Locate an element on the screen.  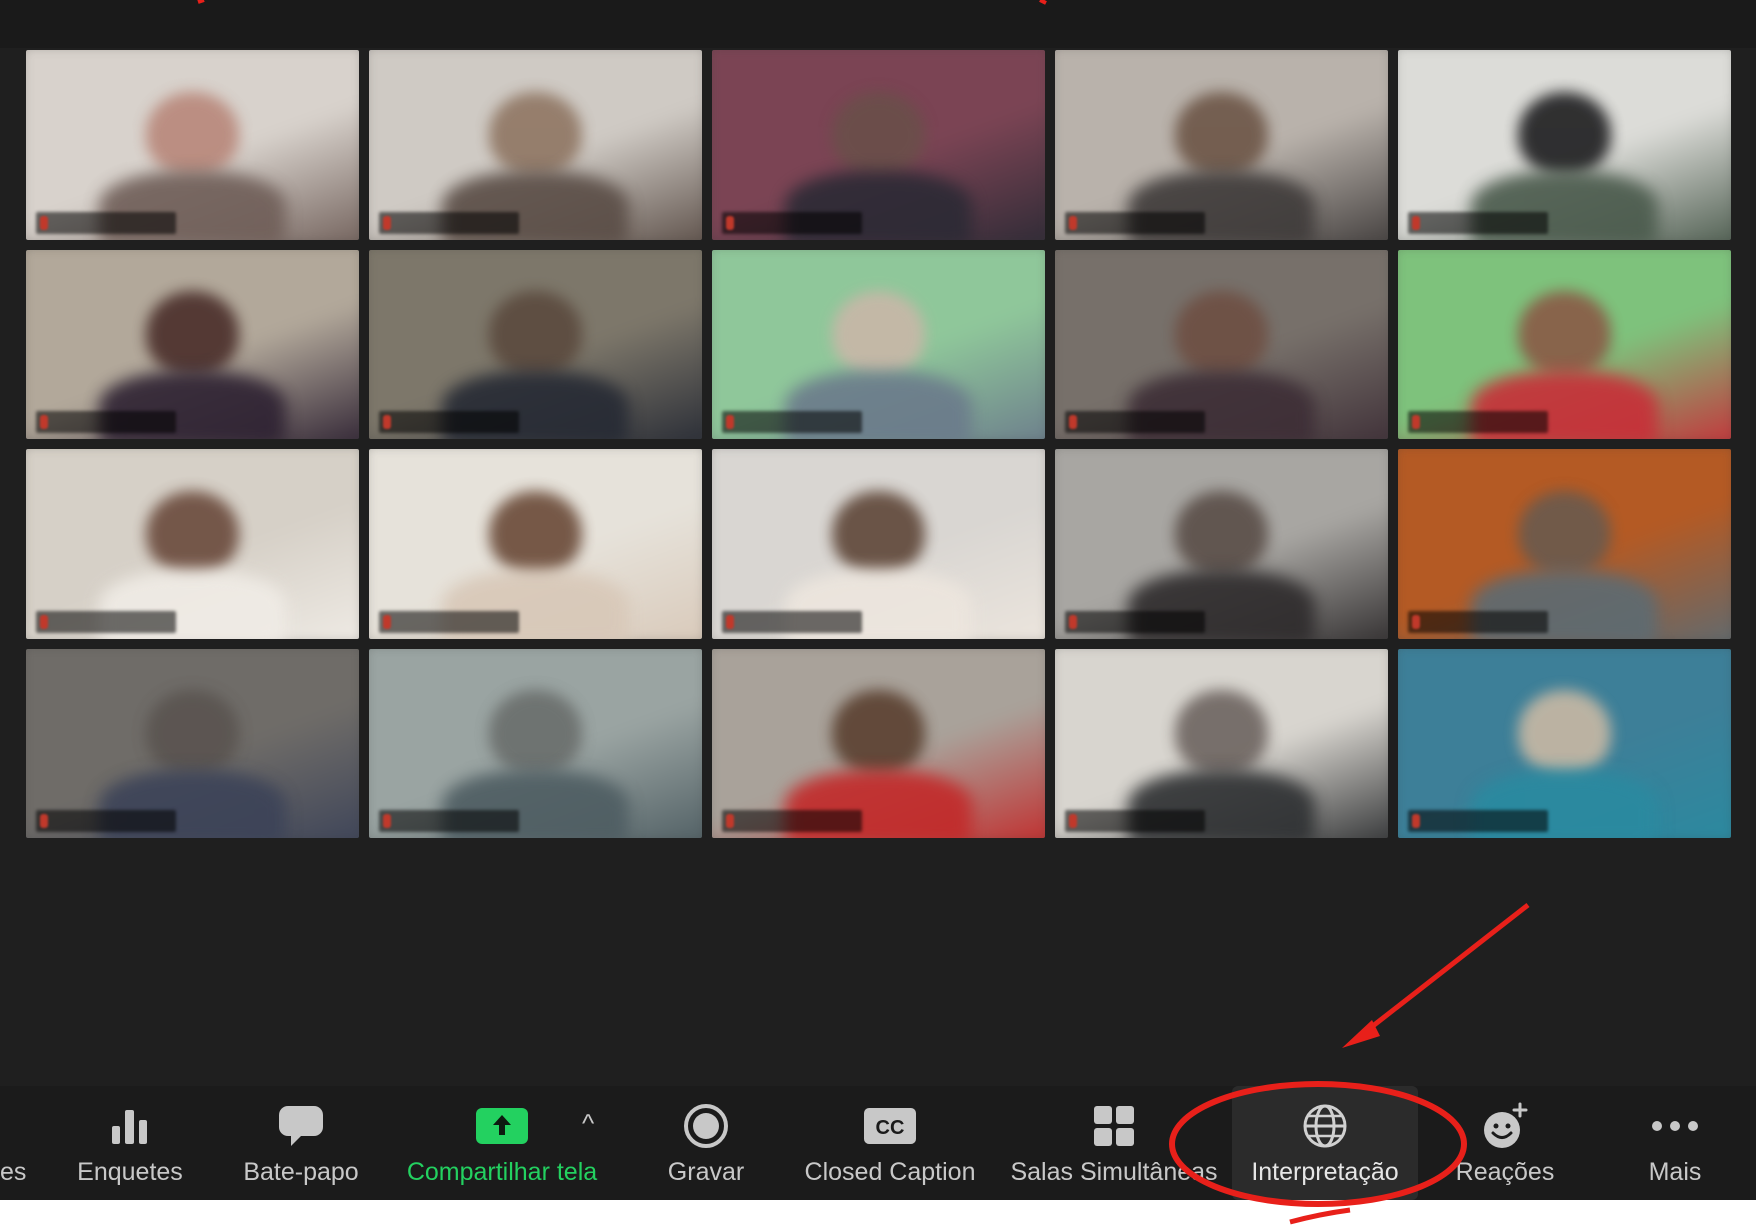
reactions-label: Reações is located at coordinates (1505, 1172).